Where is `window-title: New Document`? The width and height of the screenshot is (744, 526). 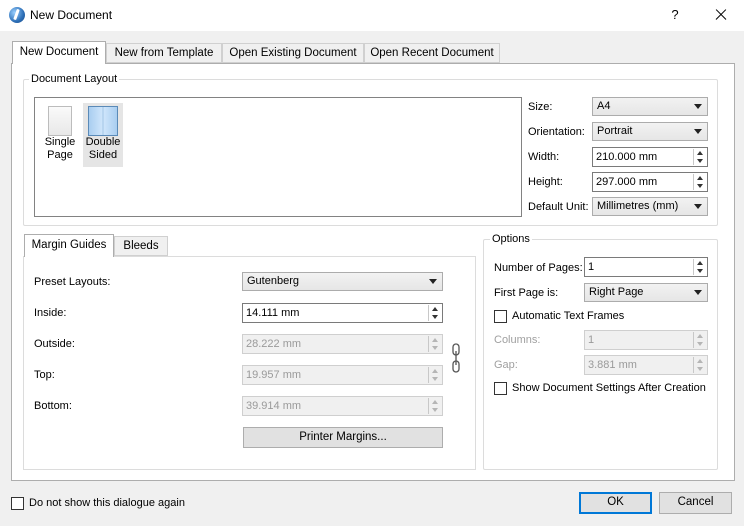 window-title: New Document is located at coordinates (71, 15).